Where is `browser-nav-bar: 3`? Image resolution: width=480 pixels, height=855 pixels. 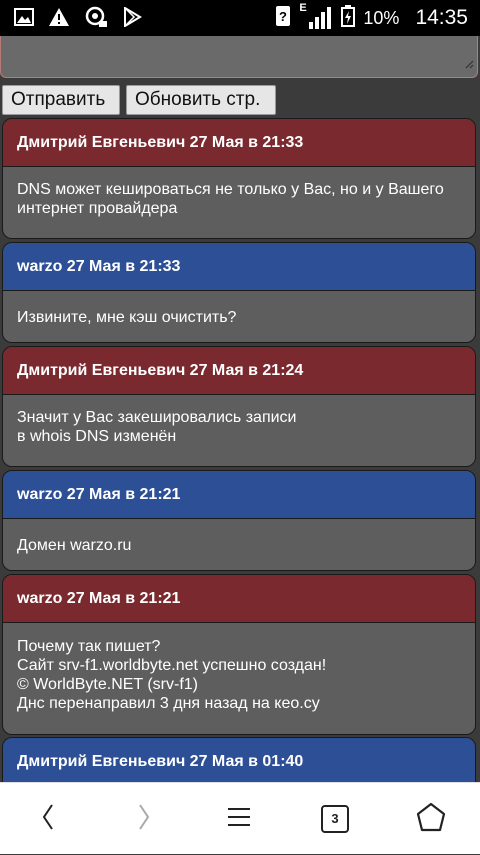
browser-nav-bar: 3 is located at coordinates (240, 818).